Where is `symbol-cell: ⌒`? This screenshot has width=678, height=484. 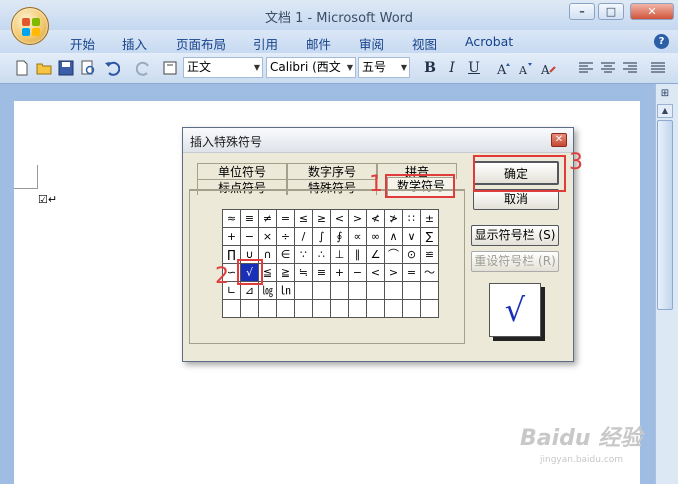 symbol-cell: ⌒ is located at coordinates (393, 254).